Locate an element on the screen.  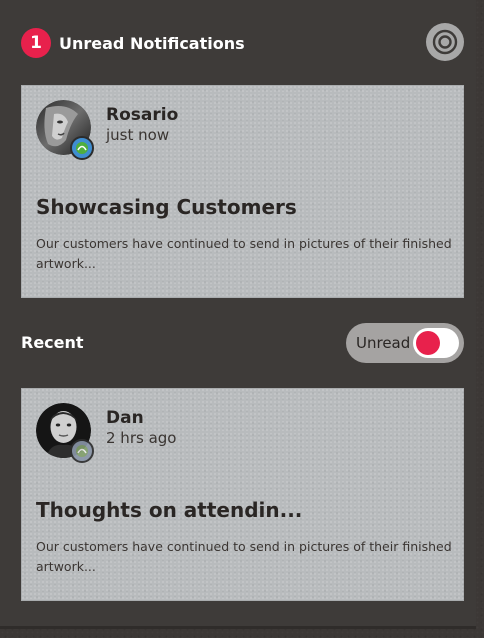
notifications-header: 1 Unread Notifications is located at coordinates (242, 43).